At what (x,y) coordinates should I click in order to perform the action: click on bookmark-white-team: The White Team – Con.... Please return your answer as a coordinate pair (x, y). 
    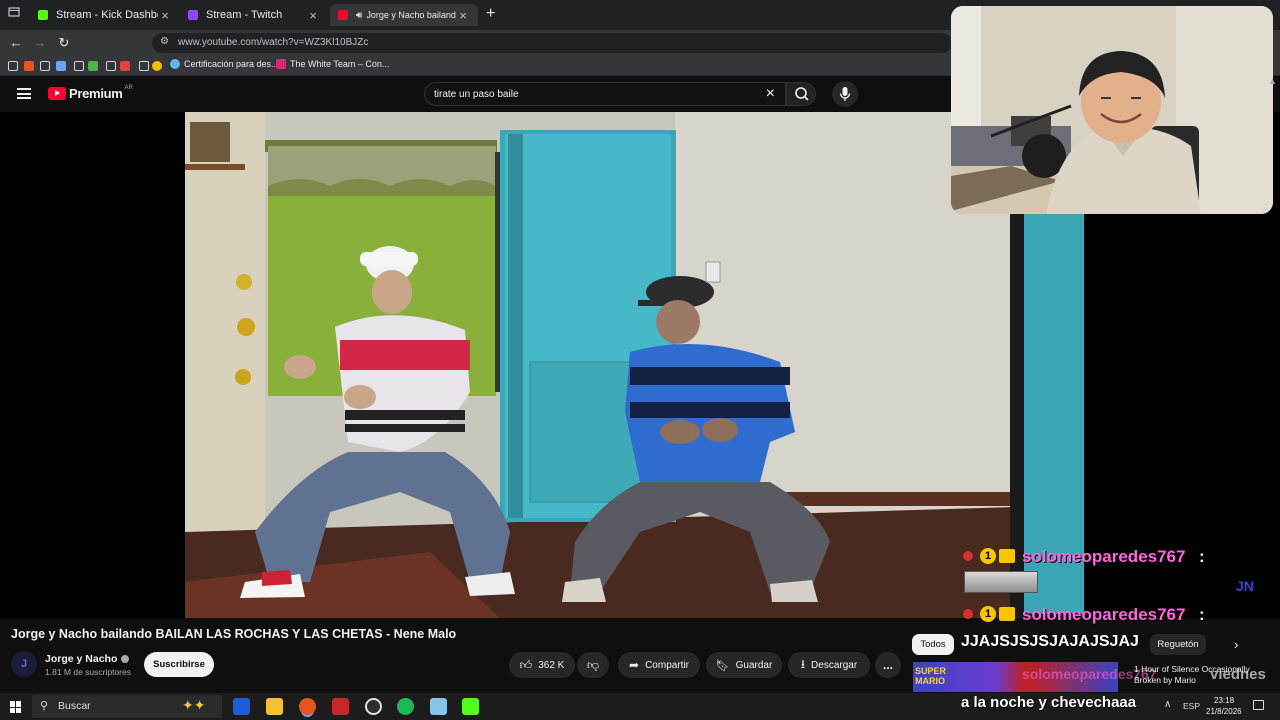
    Looking at the image, I should click on (332, 64).